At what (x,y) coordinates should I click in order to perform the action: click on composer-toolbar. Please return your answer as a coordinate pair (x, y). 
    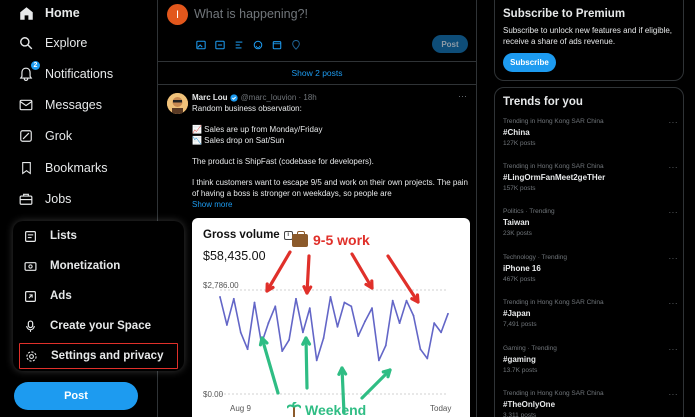
    Looking at the image, I should click on (248, 44).